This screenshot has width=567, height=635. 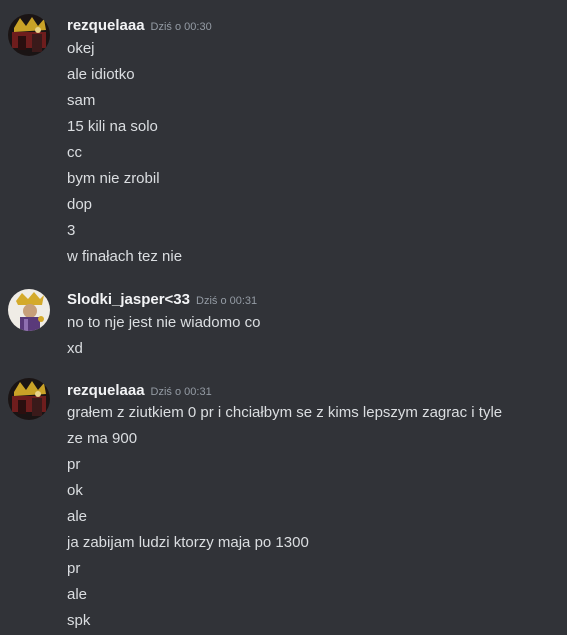 What do you see at coordinates (75, 490) in the screenshot?
I see `message-text: ok` at bounding box center [75, 490].